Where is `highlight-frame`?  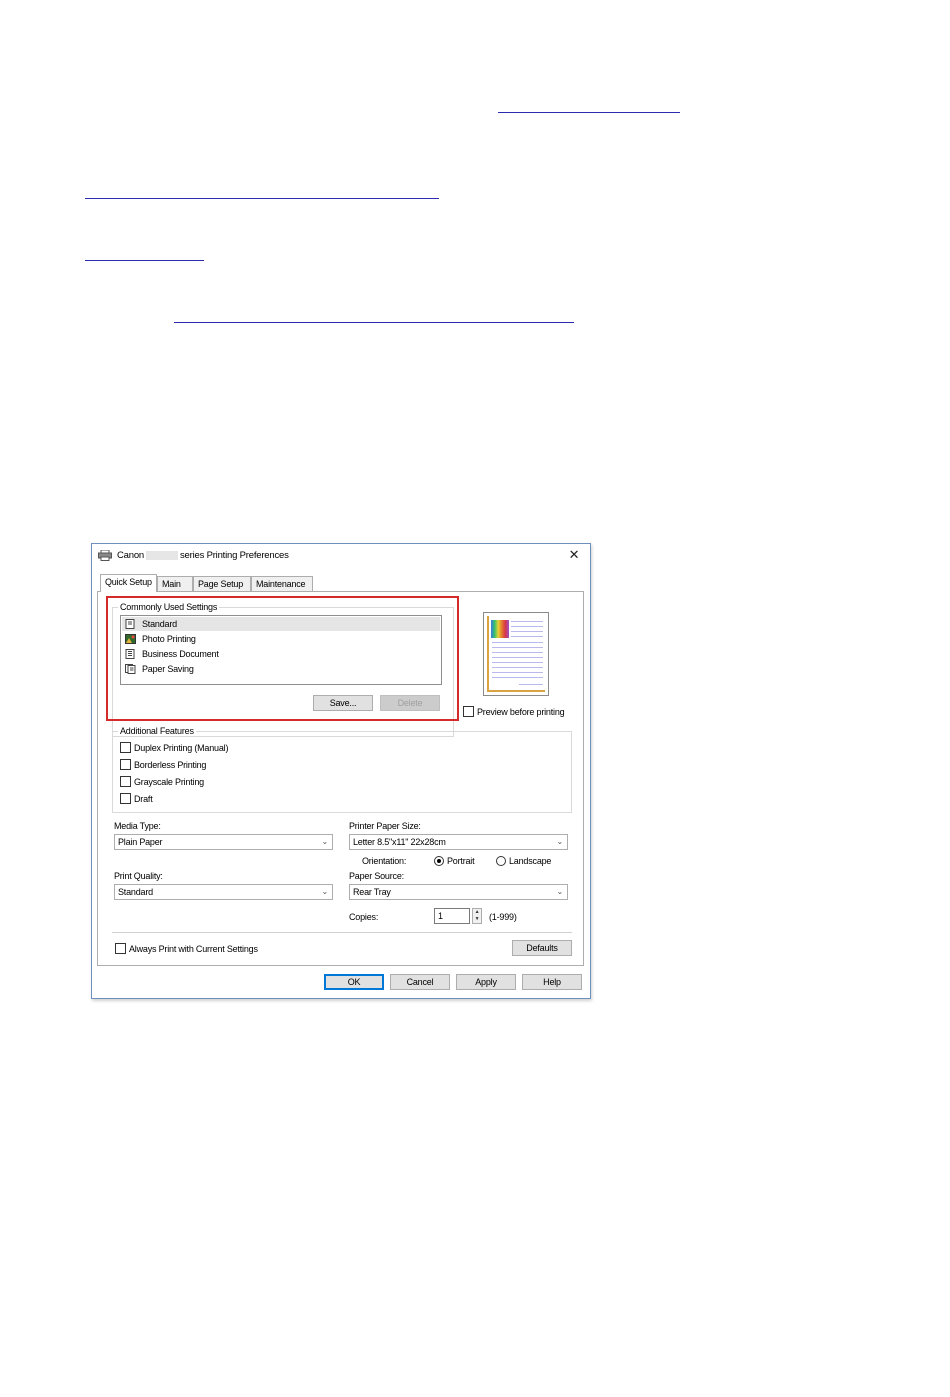
highlight-frame is located at coordinates (282, 658).